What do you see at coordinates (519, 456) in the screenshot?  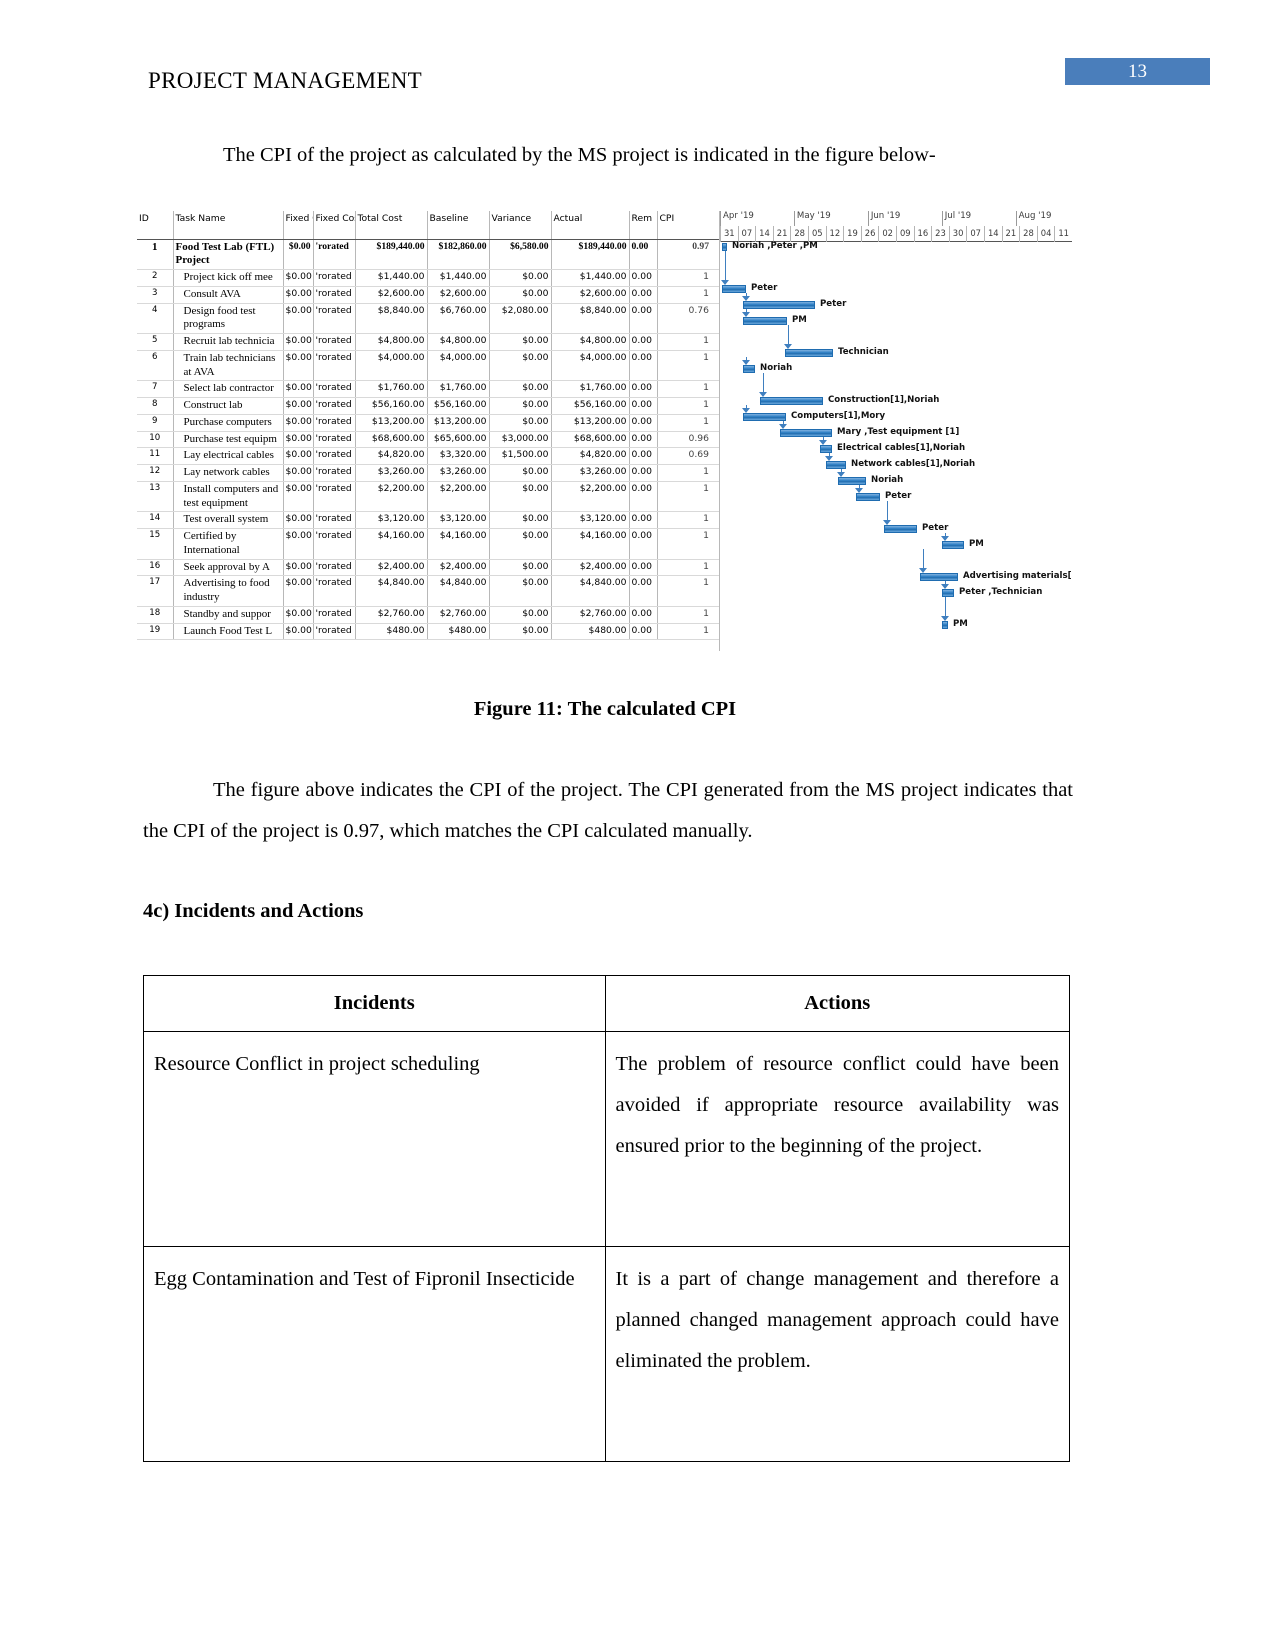 I see `cell-variance: $1,500.00` at bounding box center [519, 456].